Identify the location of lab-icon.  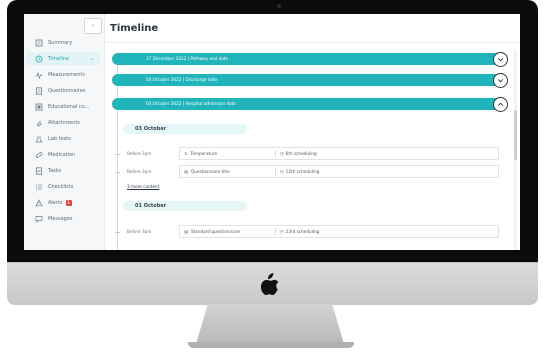
(38, 138).